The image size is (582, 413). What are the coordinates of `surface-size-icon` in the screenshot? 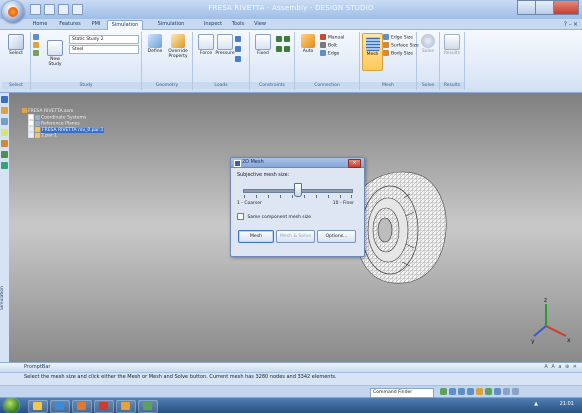 It's located at (386, 45).